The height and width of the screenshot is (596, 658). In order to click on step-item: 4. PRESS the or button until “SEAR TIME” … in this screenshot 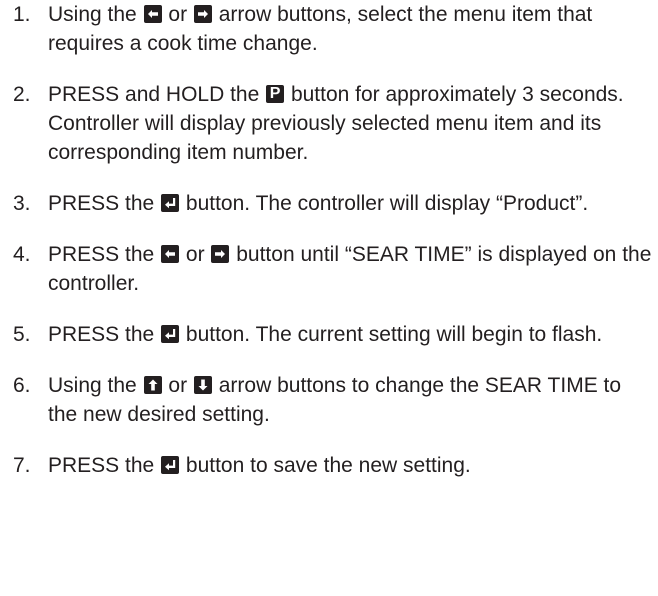, I will do `click(329, 269)`.